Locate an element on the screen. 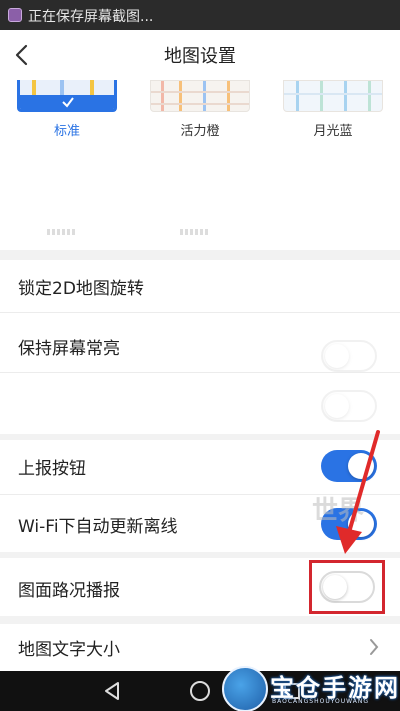 This screenshot has height=711, width=400. back-triangle-icon is located at coordinates (112, 691).